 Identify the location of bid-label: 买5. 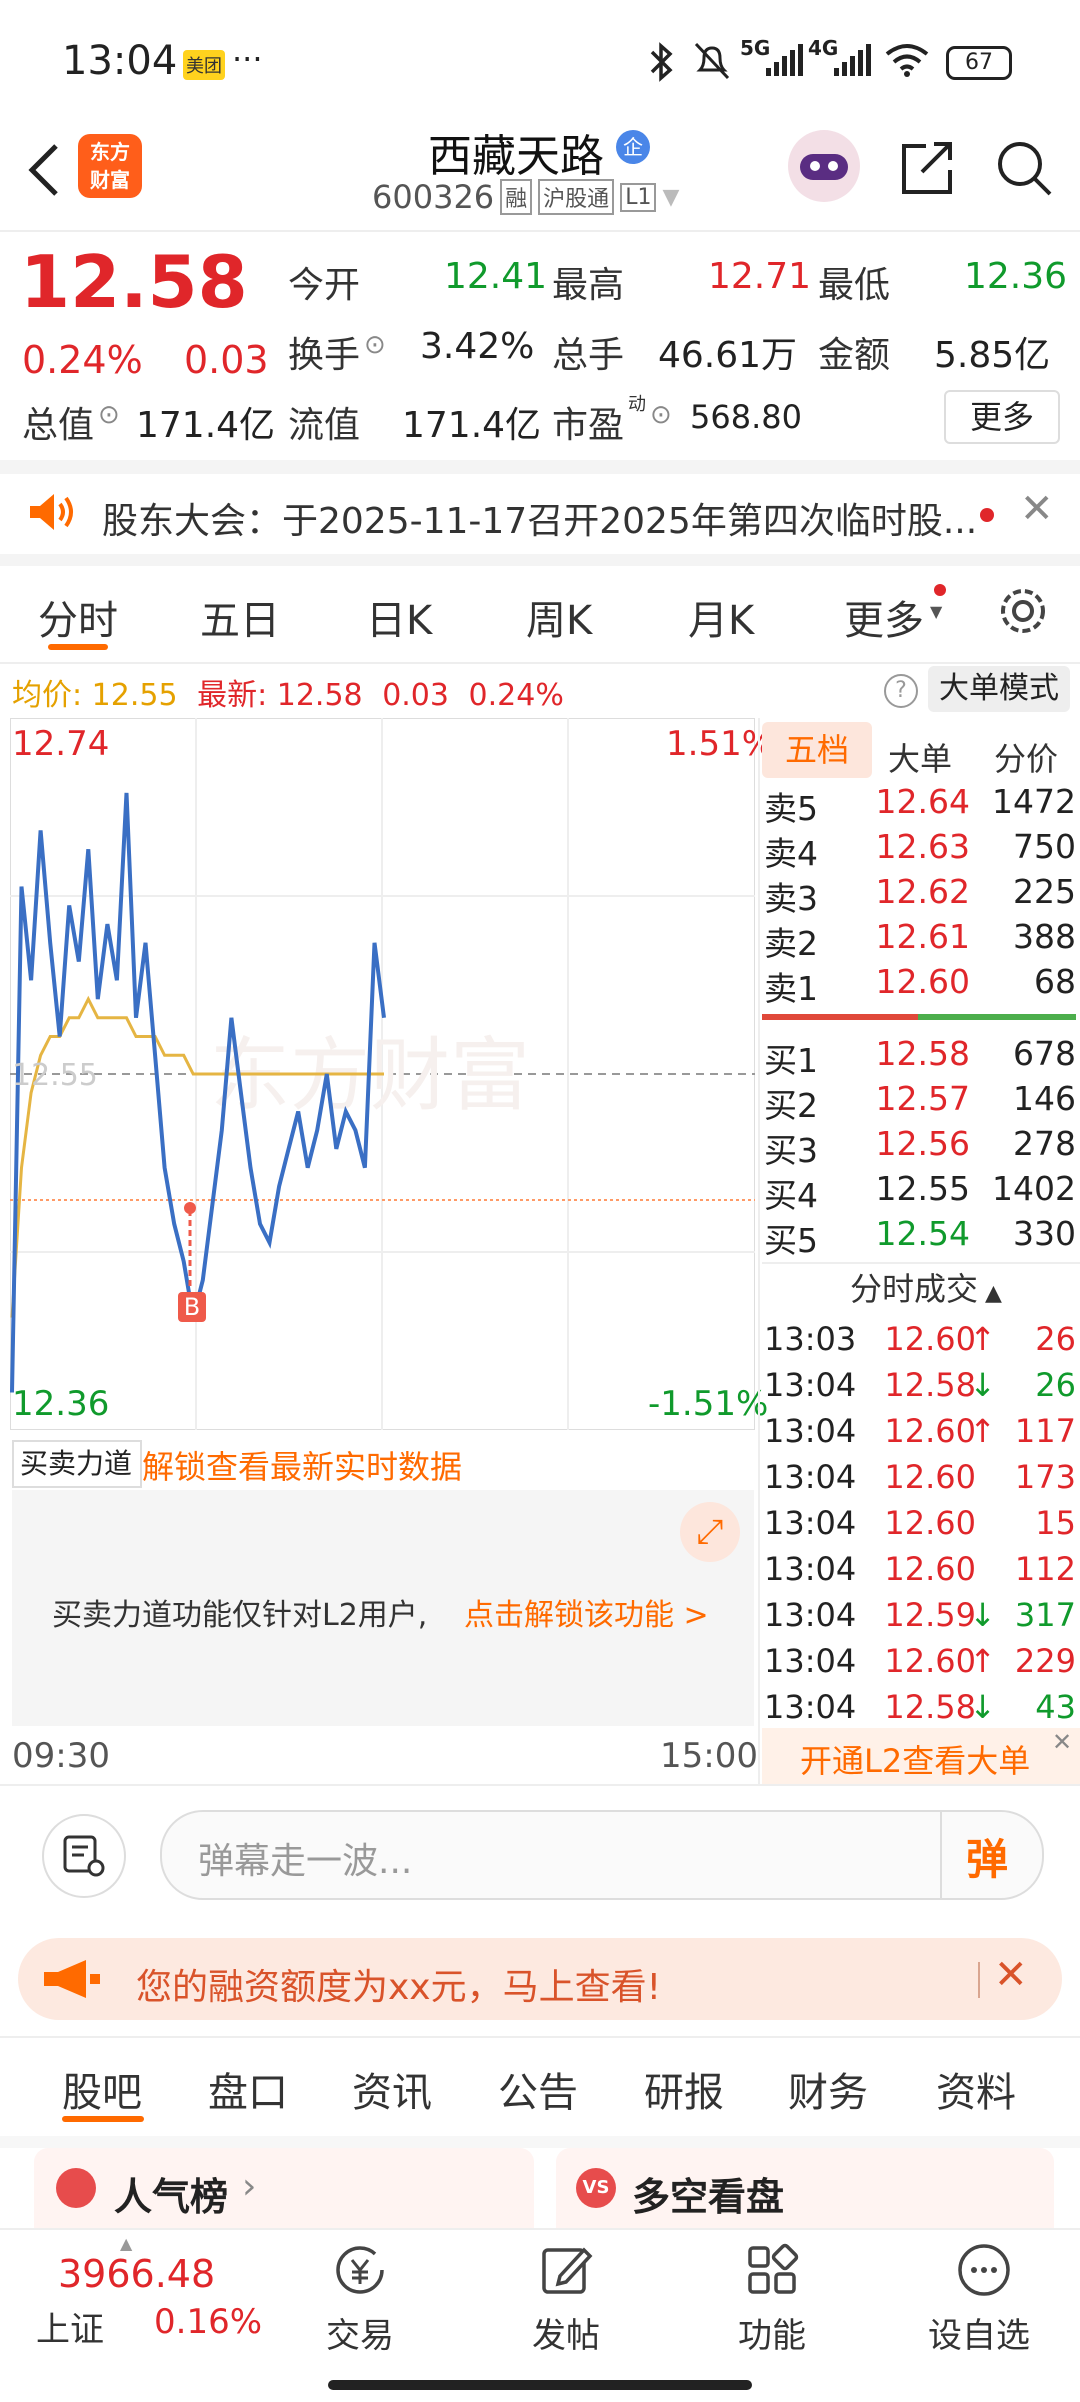
(791, 1240).